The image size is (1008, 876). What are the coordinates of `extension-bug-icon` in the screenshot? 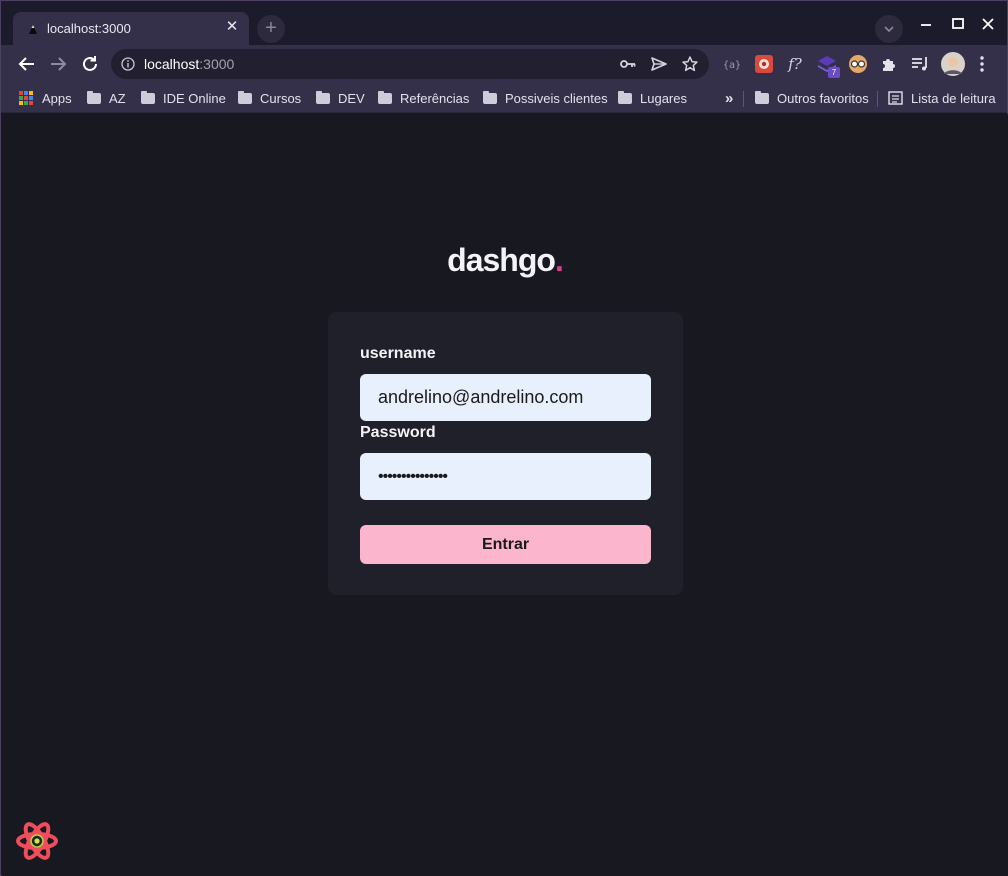 It's located at (764, 64).